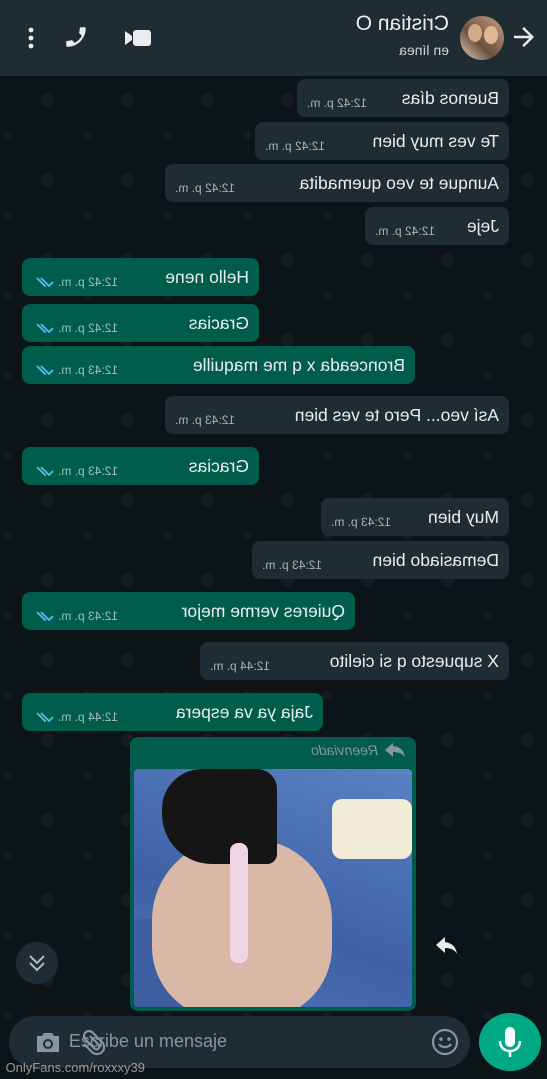 Image resolution: width=547 pixels, height=1079 pixels. Describe the element at coordinates (138, 38) in the screenshot. I see `video-call-icon` at that location.